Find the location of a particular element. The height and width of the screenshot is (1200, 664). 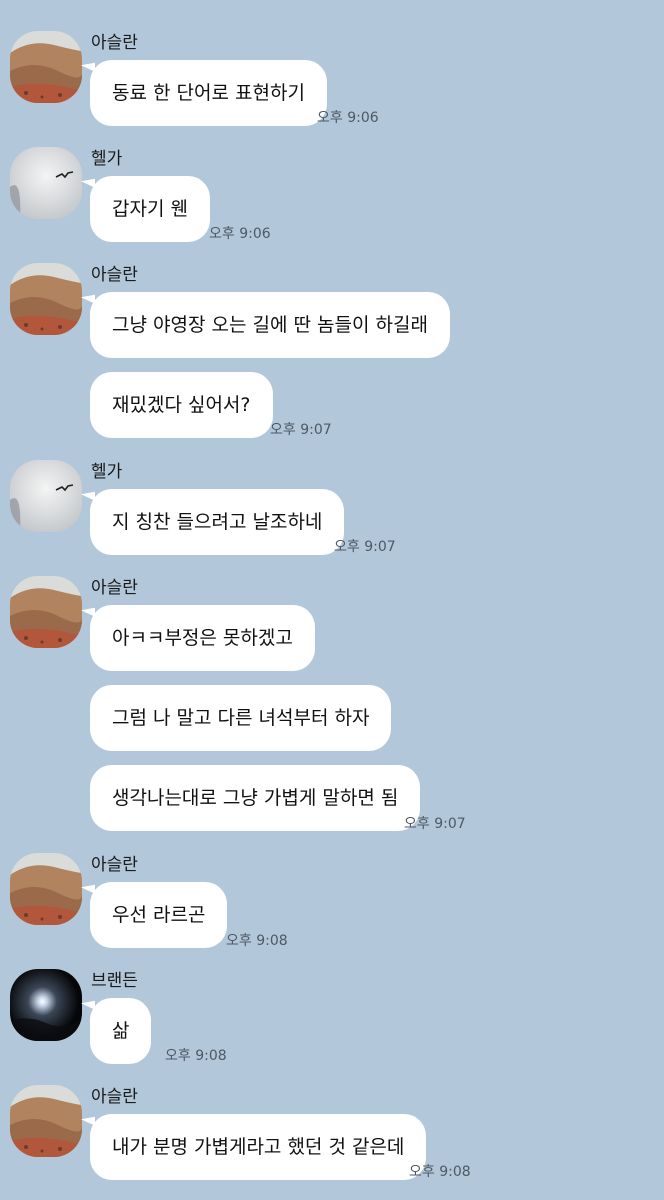

night-moon-avatar-image is located at coordinates (46, 1005).